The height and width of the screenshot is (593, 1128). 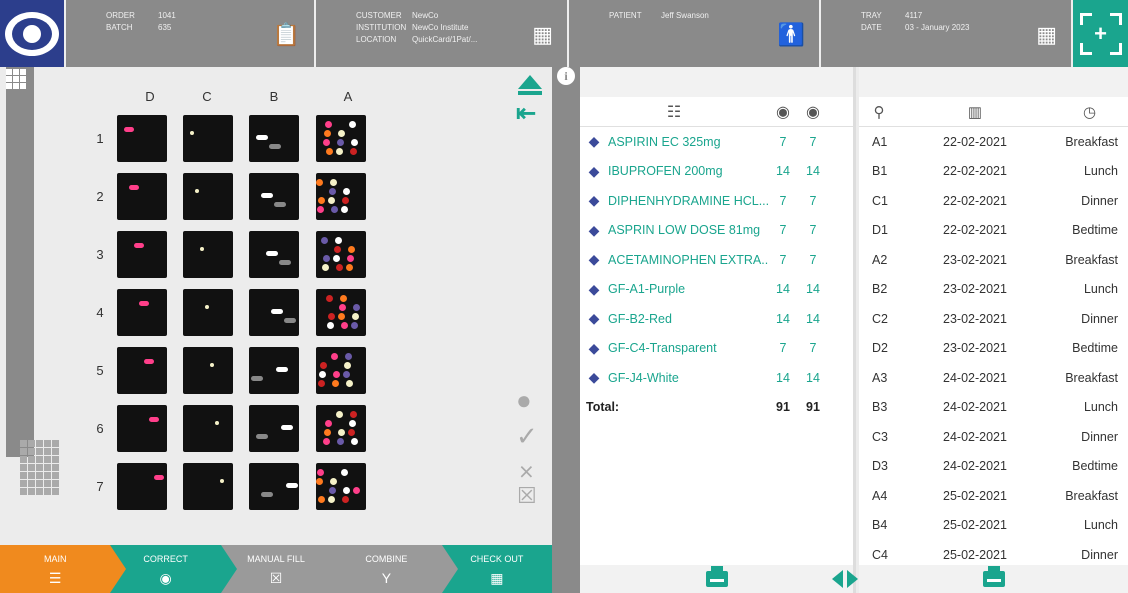 What do you see at coordinates (975, 289) in the screenshot?
I see `schedule-date: 23-02-2021` at bounding box center [975, 289].